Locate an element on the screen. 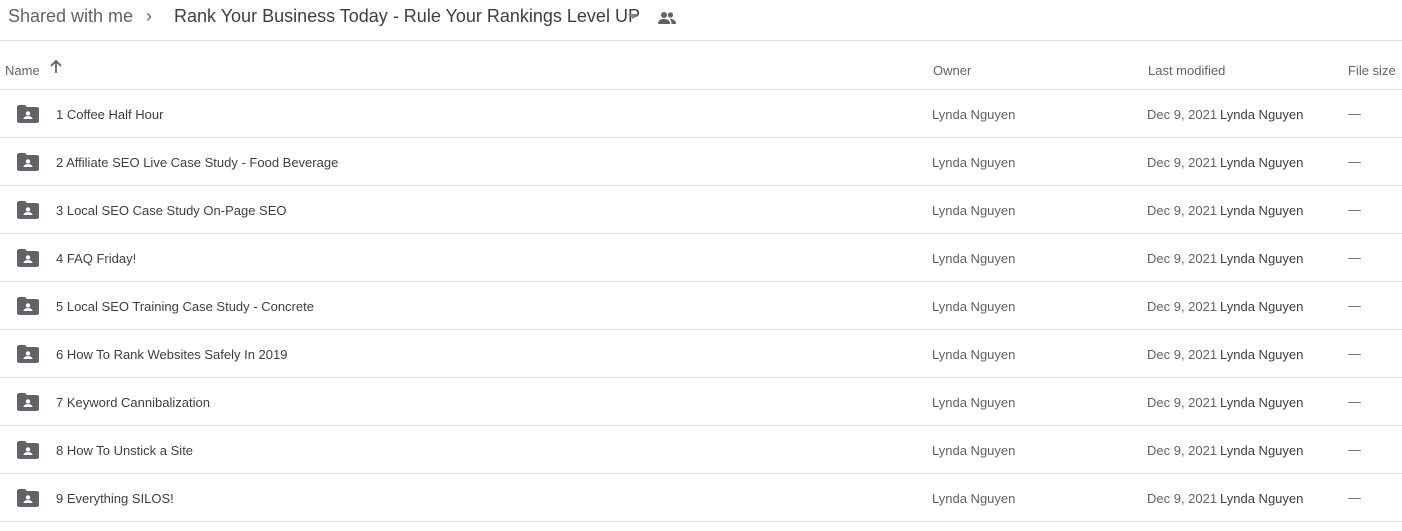  column-header-row: Name Owner Last modified File size is located at coordinates (701, 65).